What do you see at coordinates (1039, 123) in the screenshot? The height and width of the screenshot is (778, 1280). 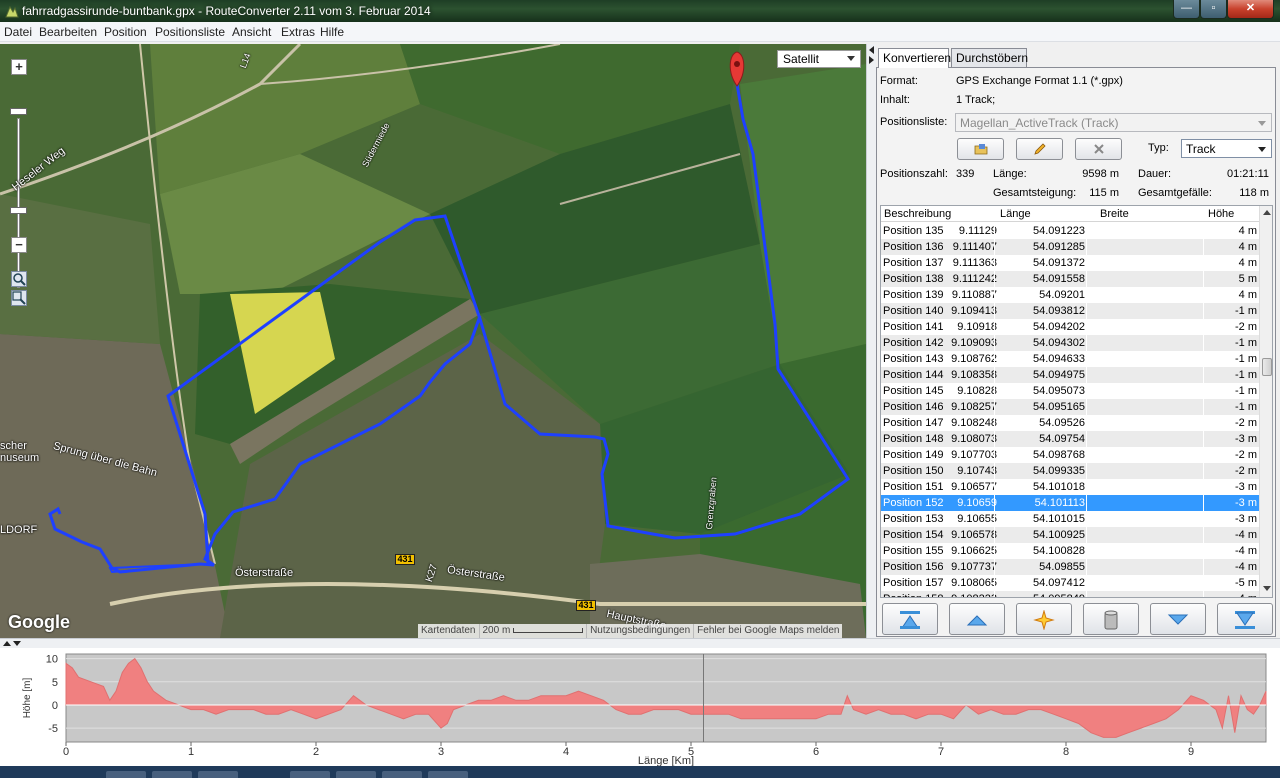 I see `positionlist-value: Magellan_ActiveTrack (Track)` at bounding box center [1039, 123].